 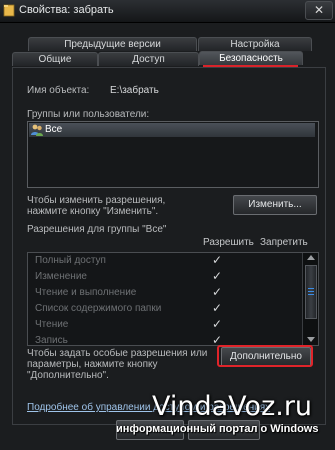 What do you see at coordinates (164, 325) in the screenshot?
I see `permission-row: Чтение ✓` at bounding box center [164, 325].